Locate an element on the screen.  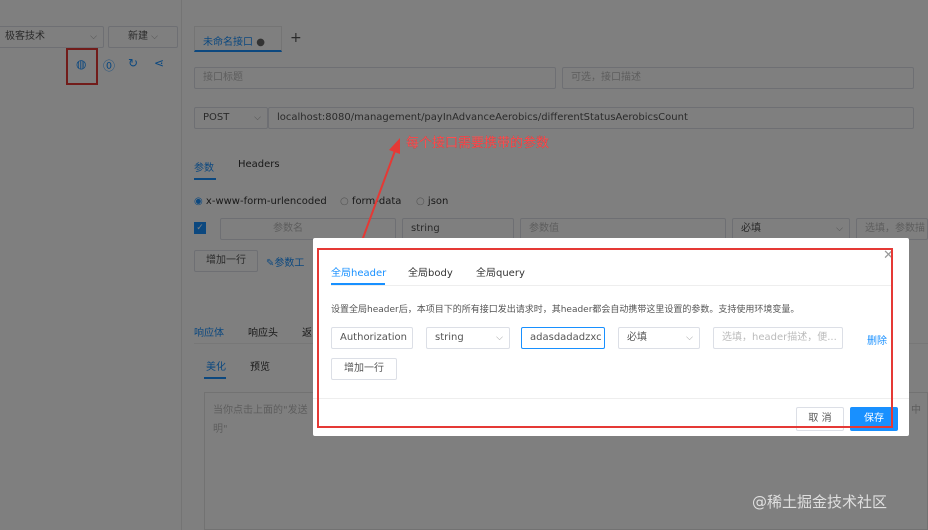
header-required-select: 必填 ⌵ is located at coordinates (659, 338).